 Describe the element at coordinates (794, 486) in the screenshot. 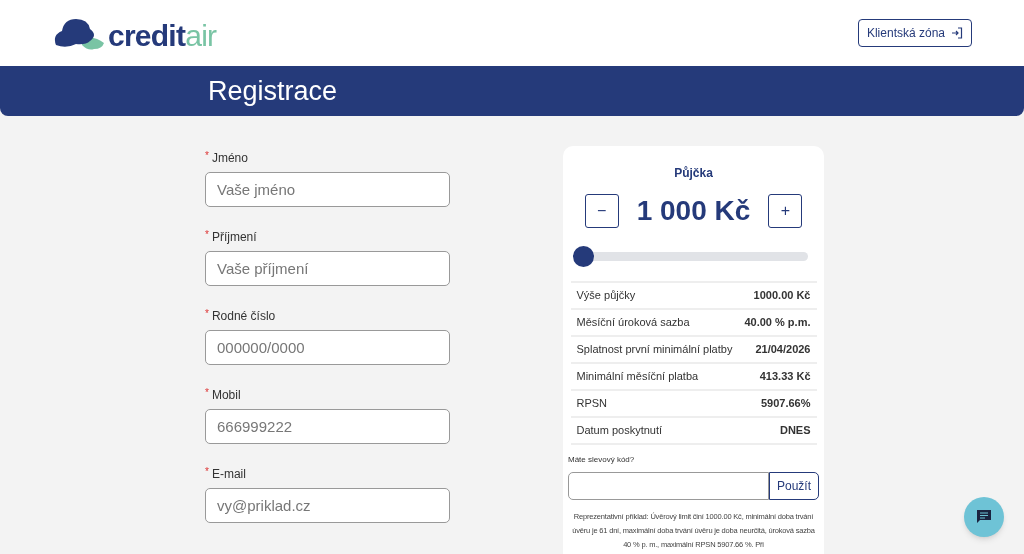

I see `apply-button: Použít` at that location.